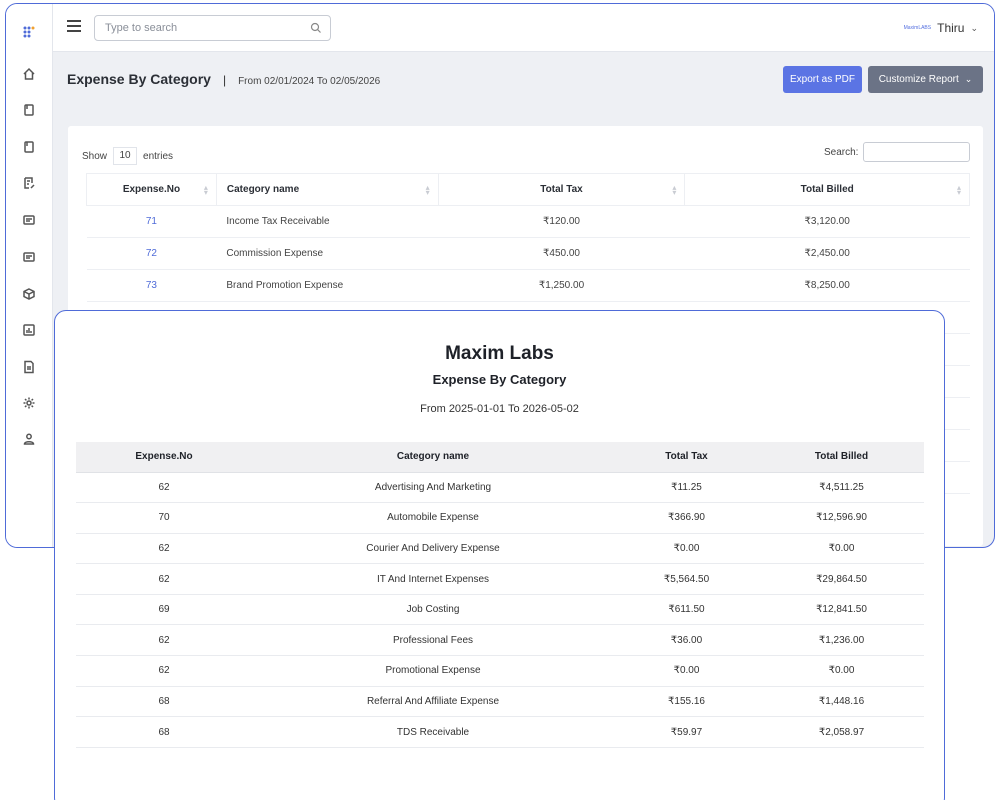 This screenshot has height=800, width=1000. I want to click on customize-report-button: Customize Report ⌄, so click(925, 79).